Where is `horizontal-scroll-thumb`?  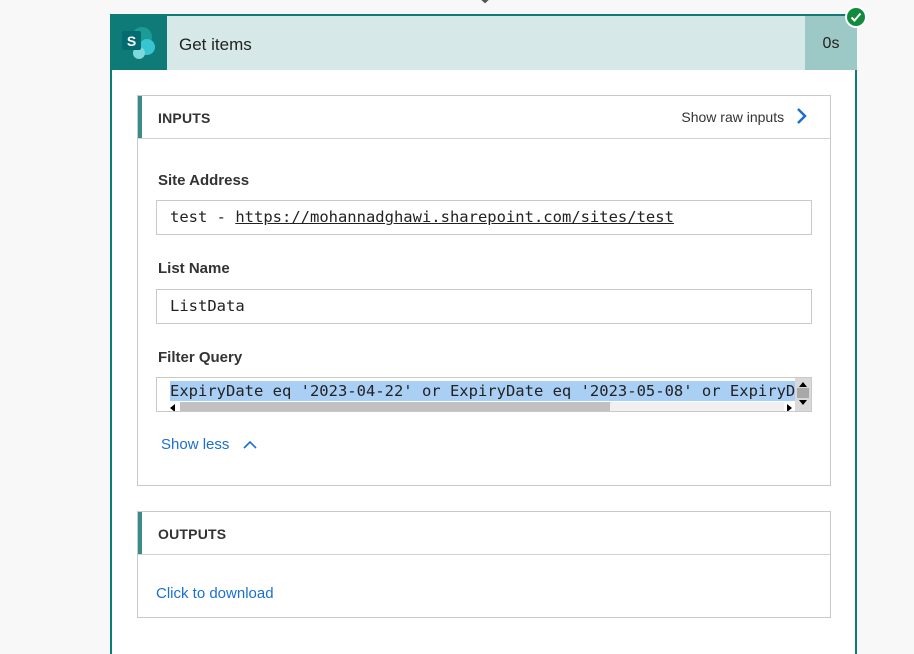 horizontal-scroll-thumb is located at coordinates (395, 406).